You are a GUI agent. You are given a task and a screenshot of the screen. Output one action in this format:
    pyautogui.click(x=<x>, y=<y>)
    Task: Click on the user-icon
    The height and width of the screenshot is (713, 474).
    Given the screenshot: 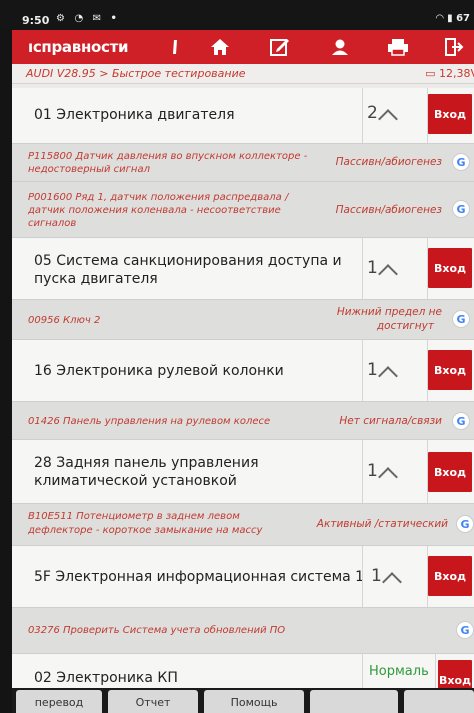 What is the action you would take?
    pyautogui.click(x=340, y=47)
    